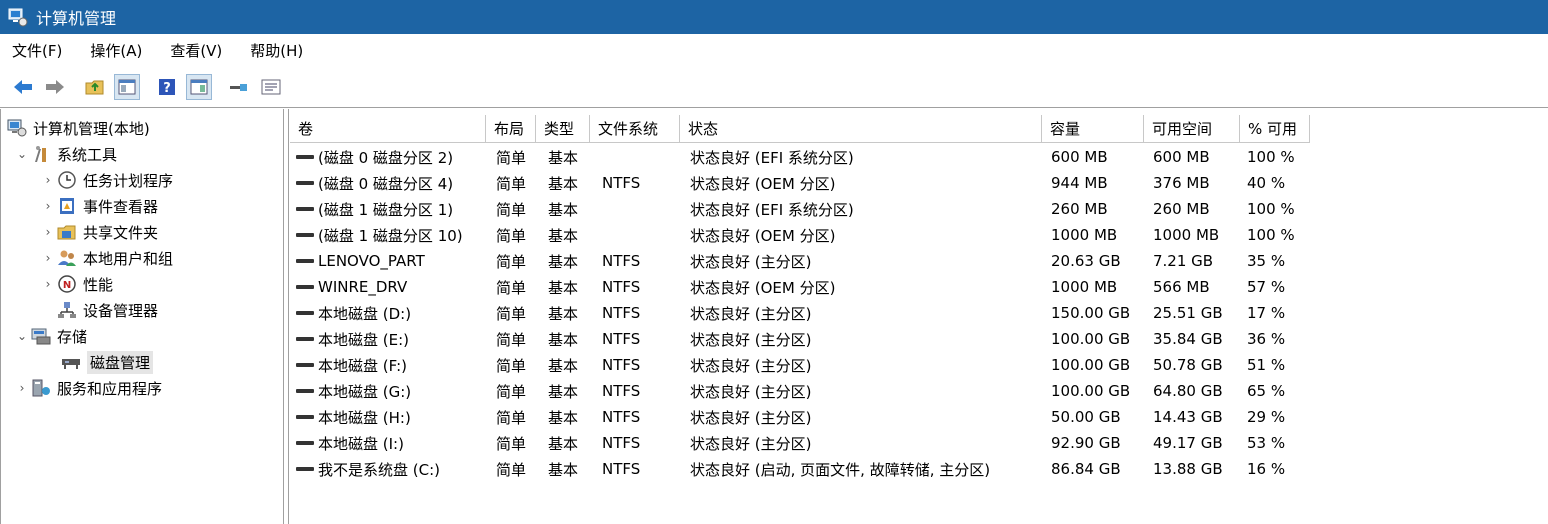  Describe the element at coordinates (67, 285) in the screenshot. I see `svg-text: N` at that location.